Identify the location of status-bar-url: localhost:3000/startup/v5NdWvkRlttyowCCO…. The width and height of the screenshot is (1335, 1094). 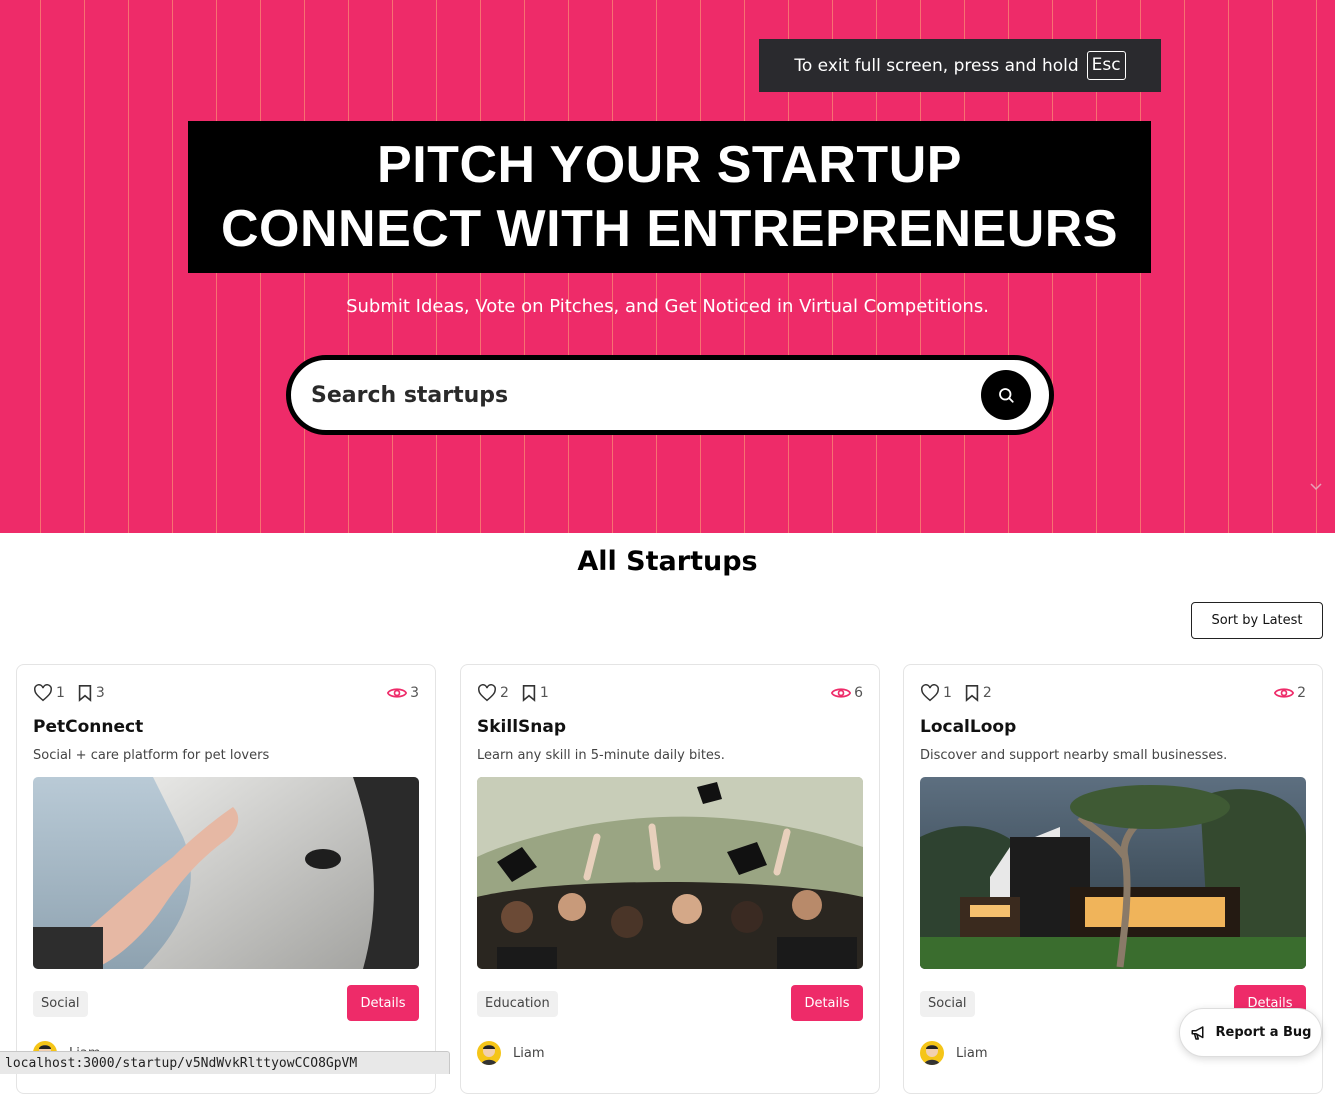
(225, 1062).